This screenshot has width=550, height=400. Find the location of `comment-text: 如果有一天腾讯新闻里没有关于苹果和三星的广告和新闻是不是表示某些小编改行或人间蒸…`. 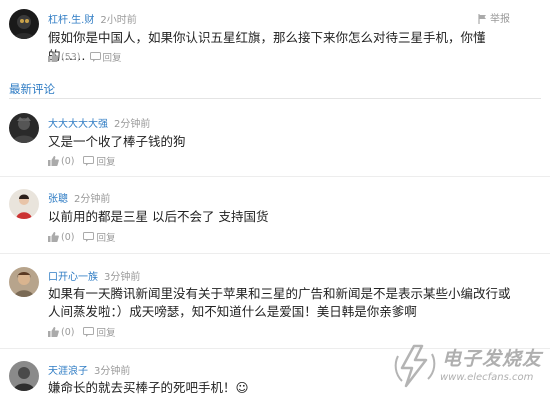

comment-text: 如果有一天腾讯新闻里没有关于苹果和三星的广告和新闻是不是表示某些小编改行或人间蒸… is located at coordinates (279, 302).